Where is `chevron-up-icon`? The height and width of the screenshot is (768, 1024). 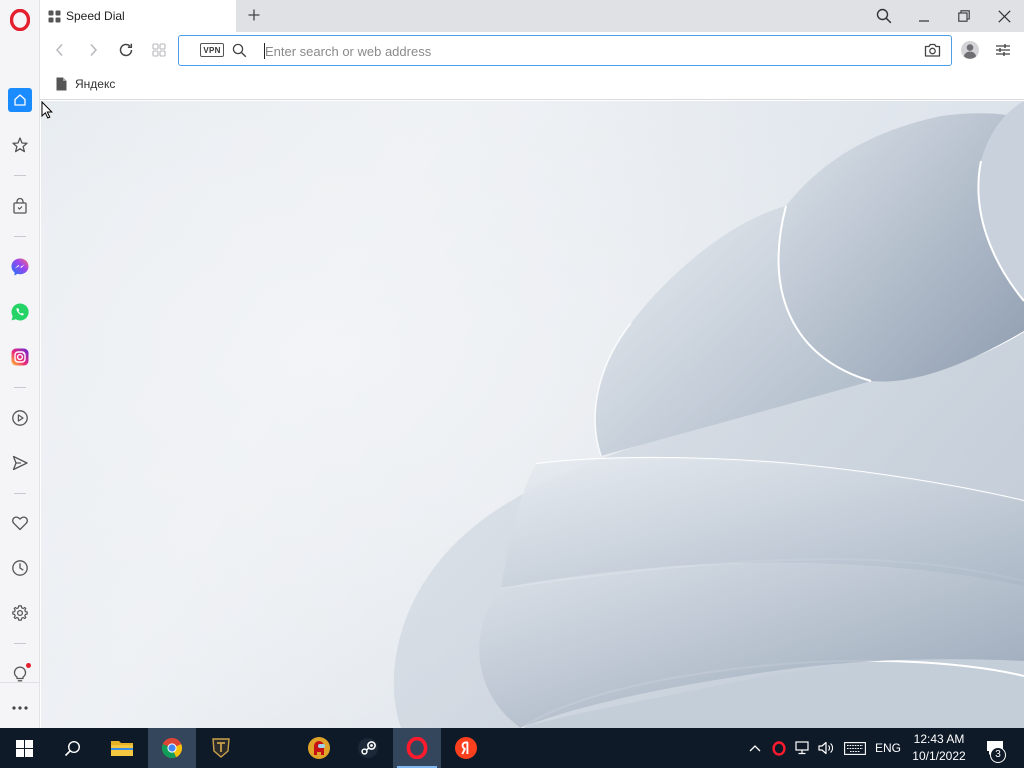 chevron-up-icon is located at coordinates (755, 748).